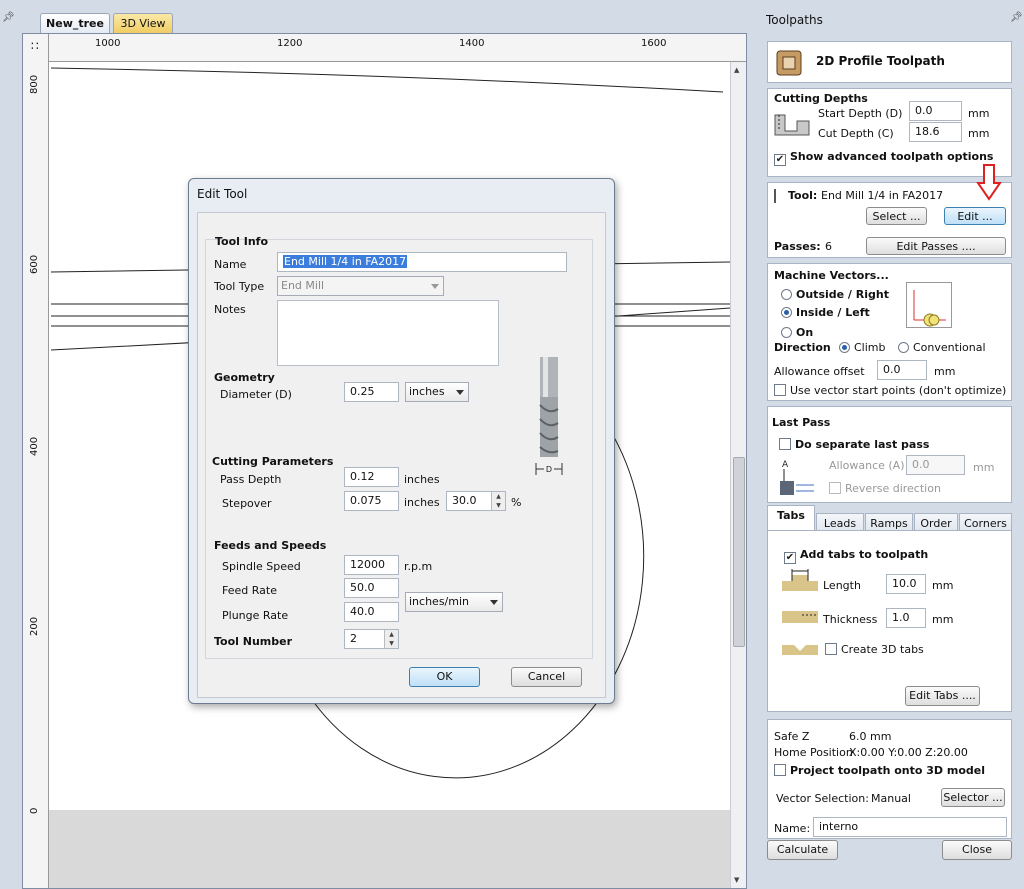 The width and height of the screenshot is (1024, 889). What do you see at coordinates (230, 309) in the screenshot?
I see `notes-label: Notes` at bounding box center [230, 309].